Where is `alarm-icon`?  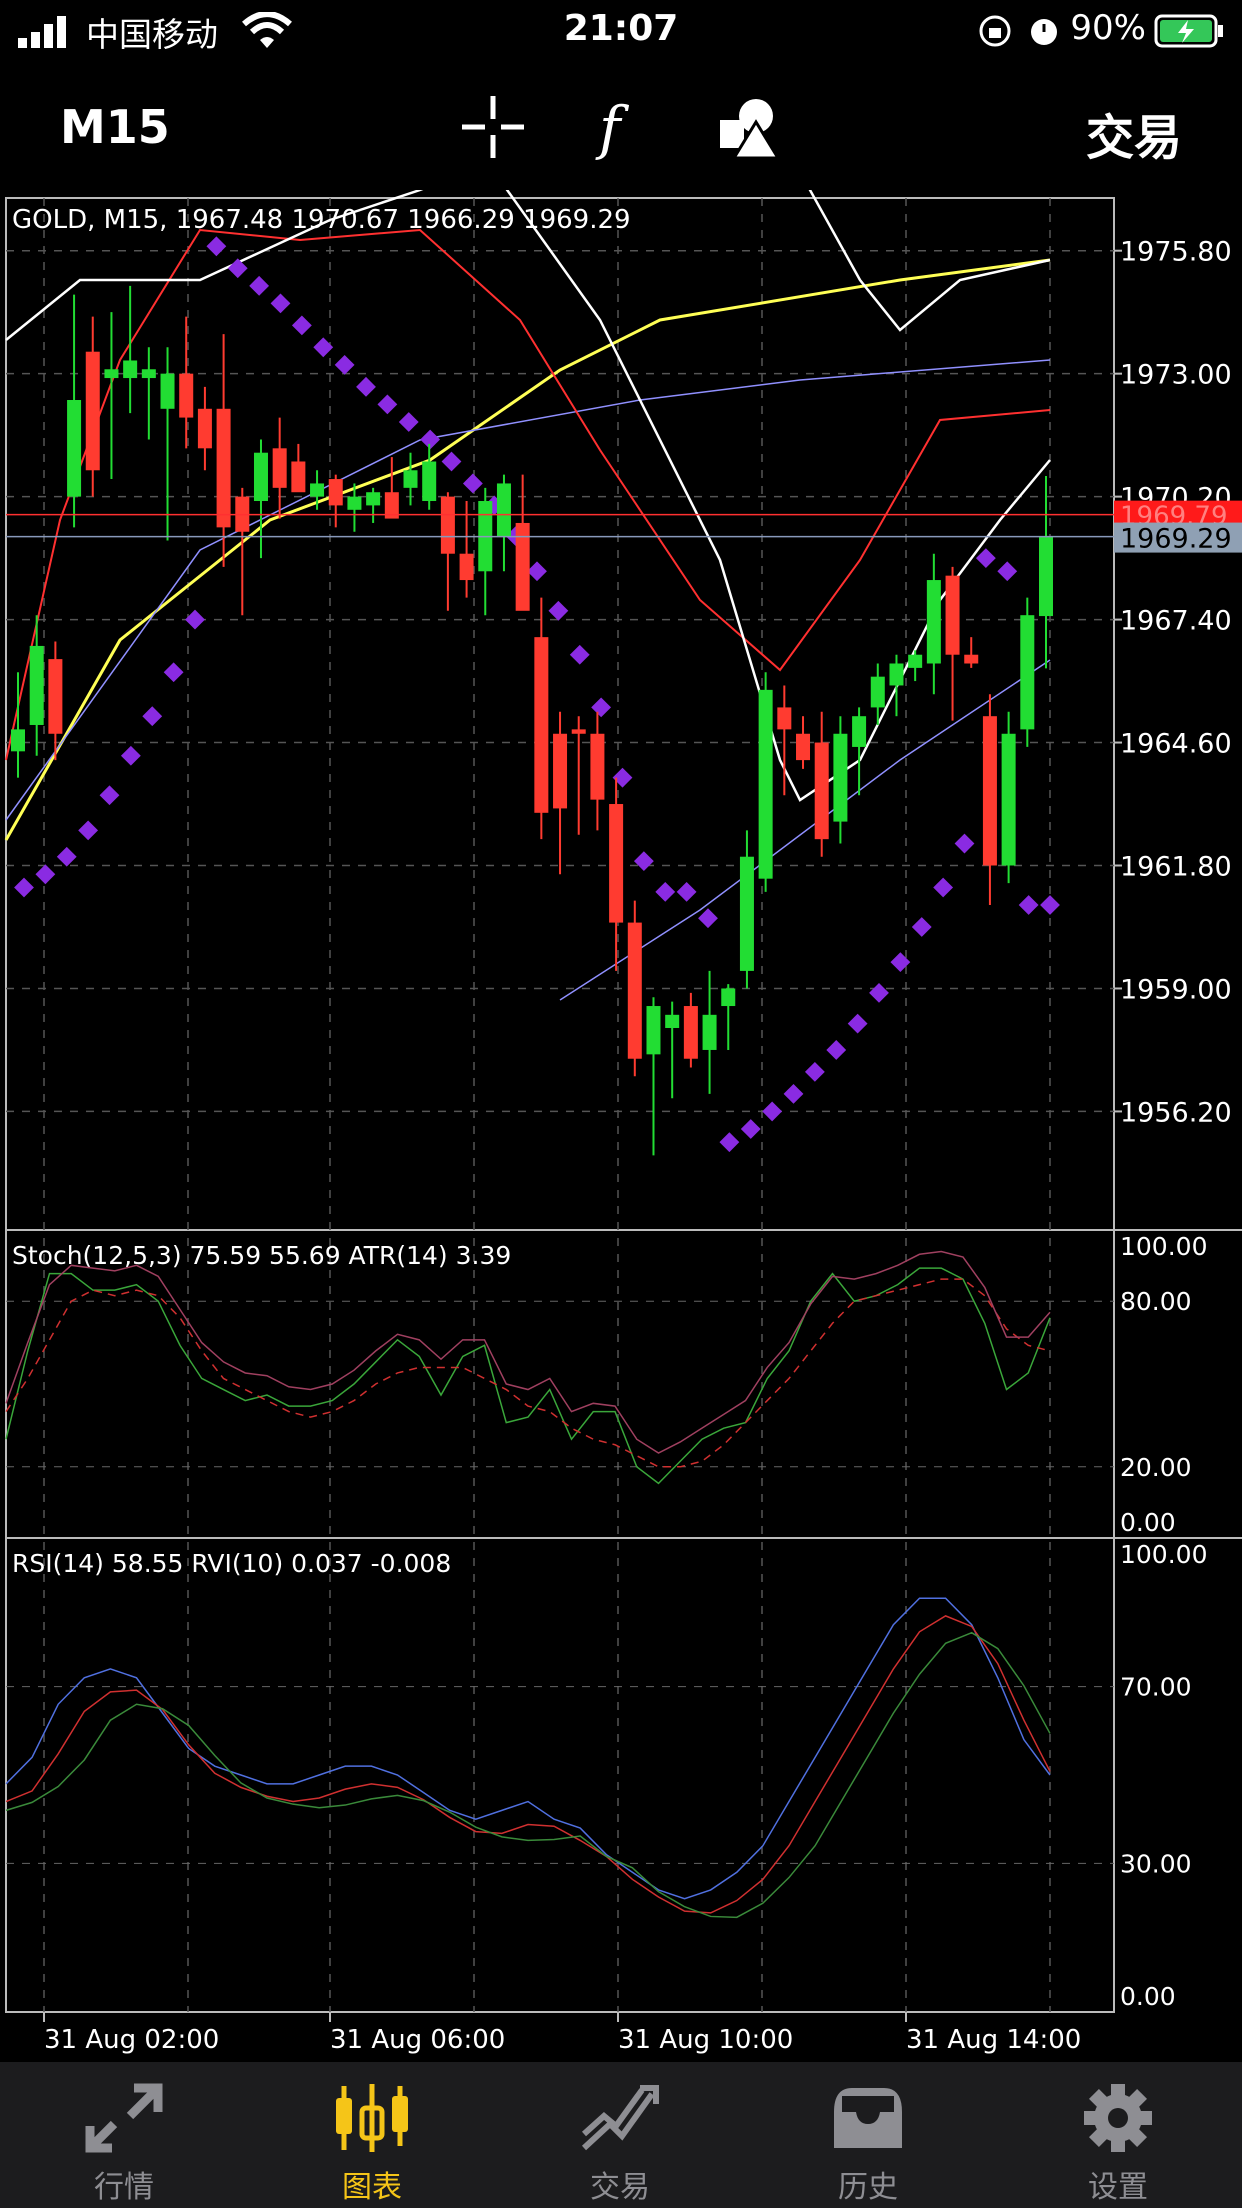 alarm-icon is located at coordinates (1044, 32).